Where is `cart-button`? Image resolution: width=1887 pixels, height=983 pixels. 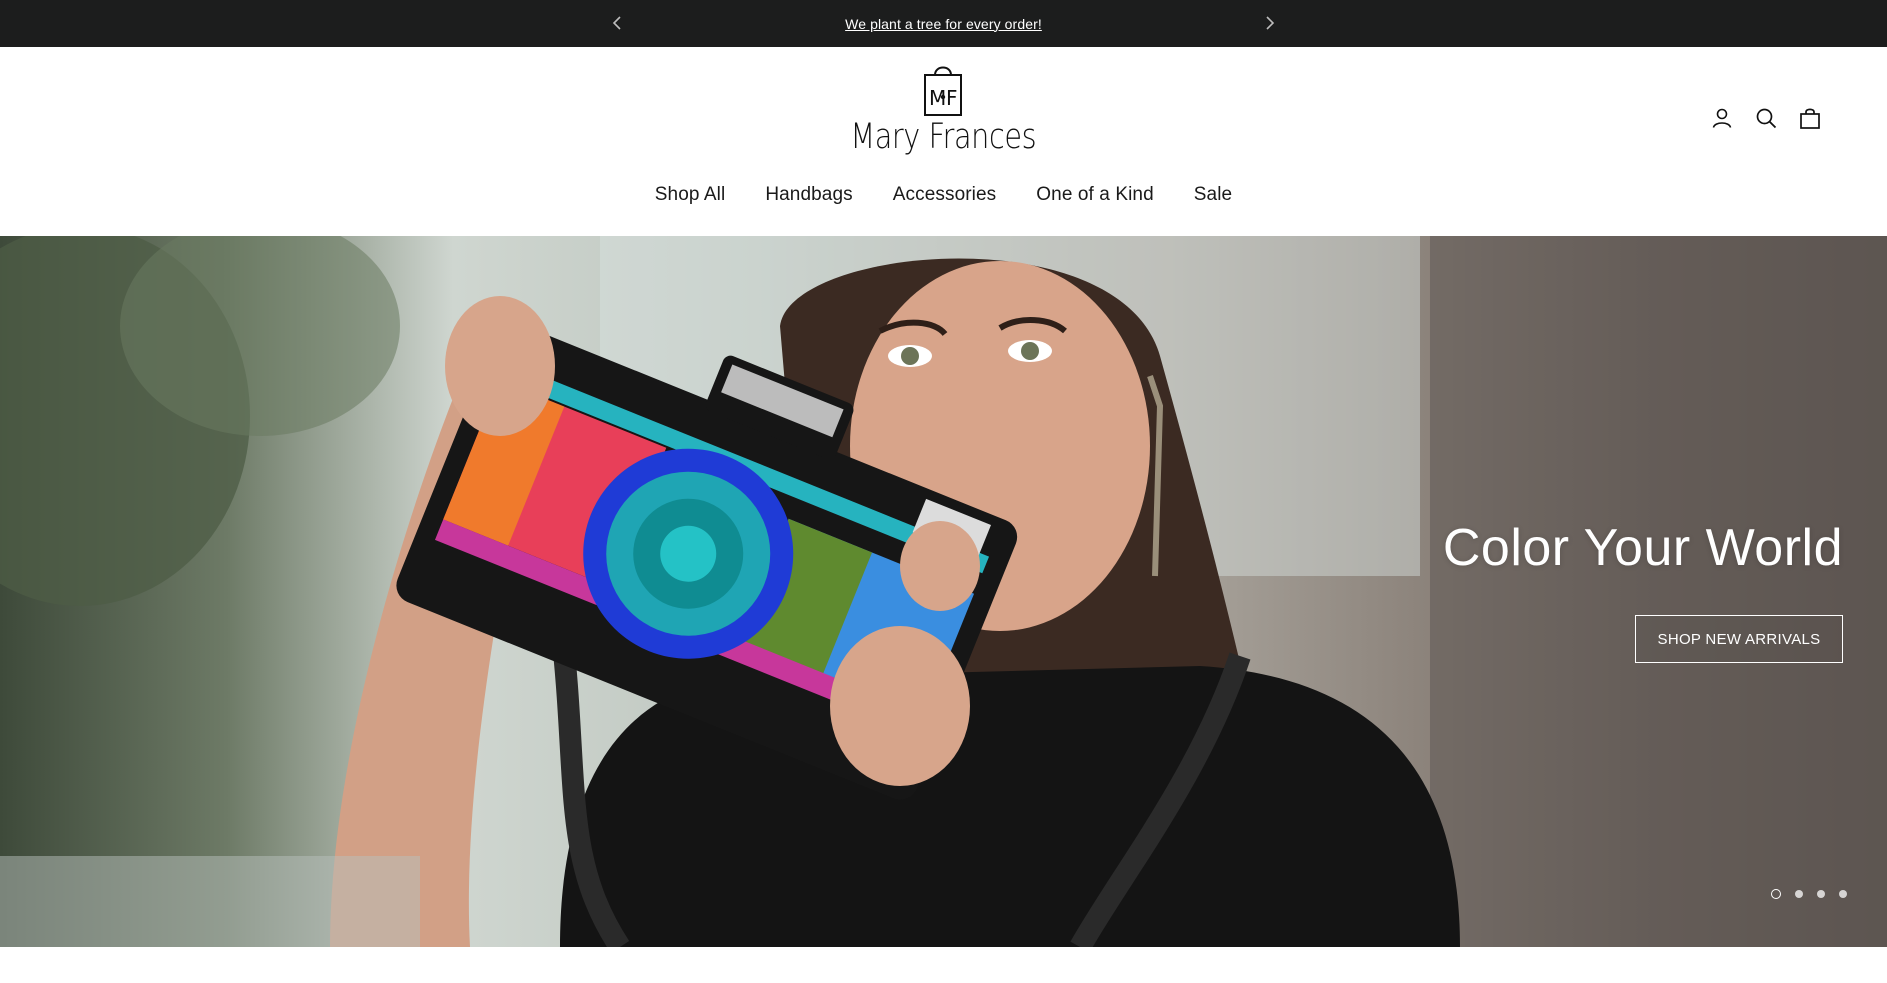 cart-button is located at coordinates (1810, 118).